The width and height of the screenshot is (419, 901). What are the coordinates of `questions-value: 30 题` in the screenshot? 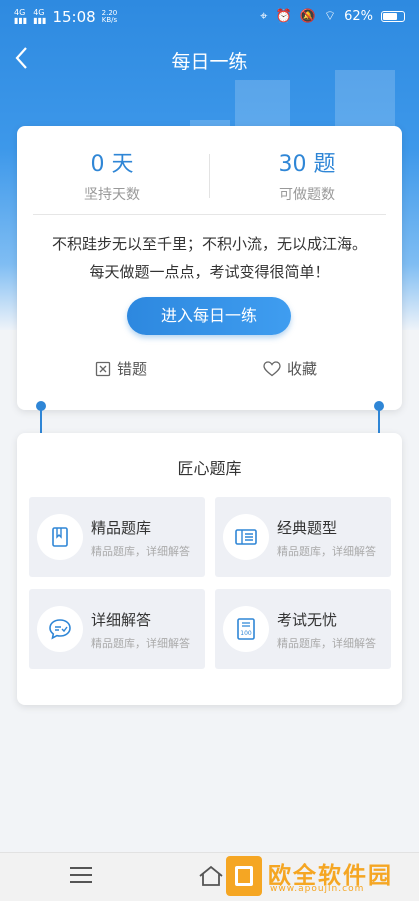 It's located at (307, 164).